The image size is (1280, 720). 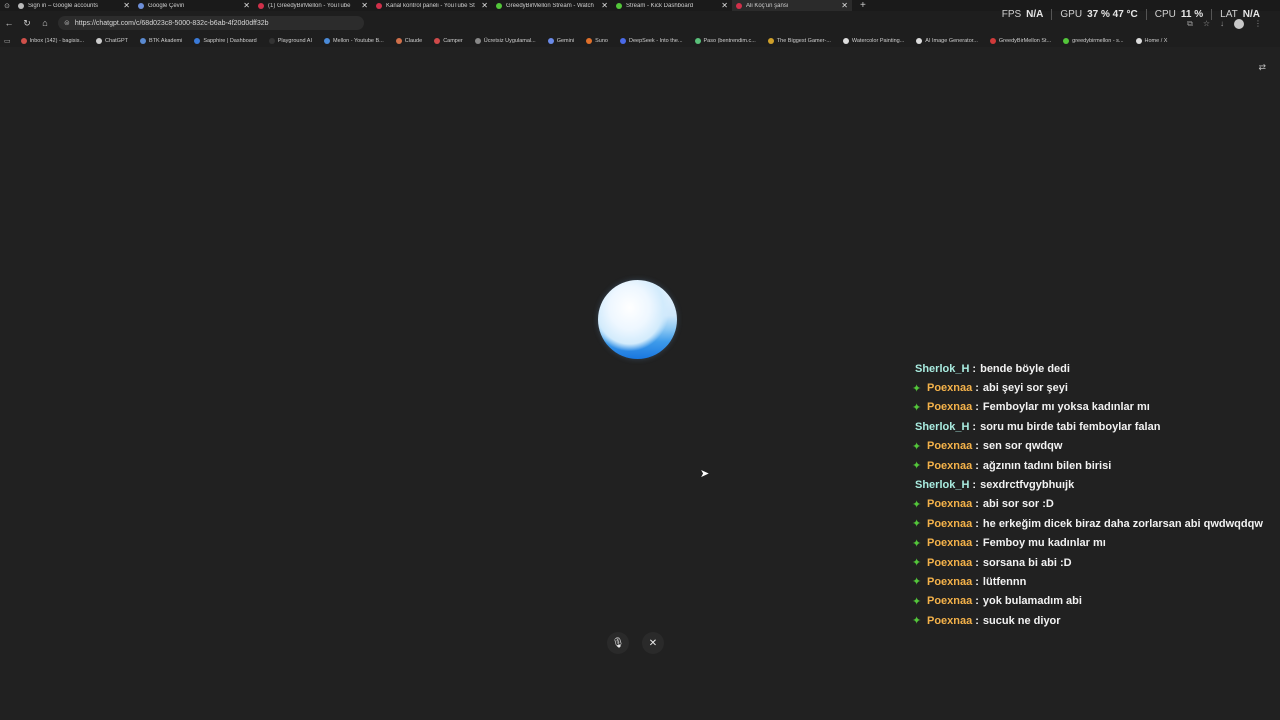 I want to click on bookmark-item: ChatGPT, so click(x=112, y=41).